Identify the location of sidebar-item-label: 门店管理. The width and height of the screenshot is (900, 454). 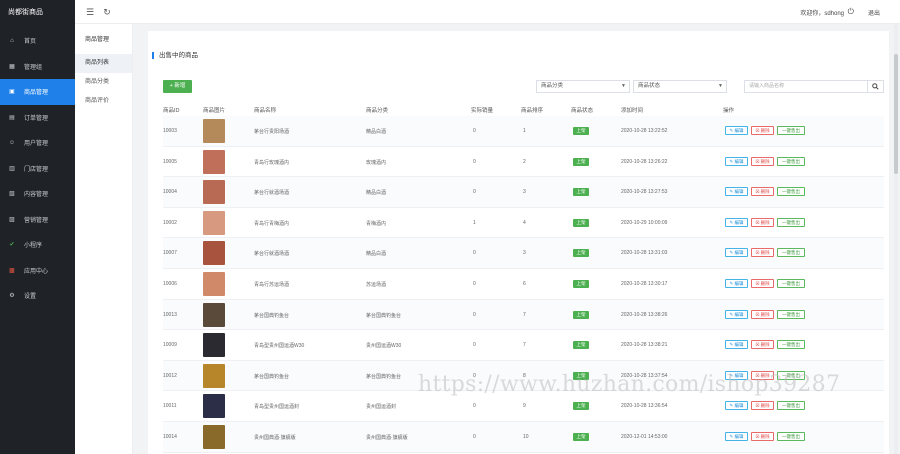
(36, 169).